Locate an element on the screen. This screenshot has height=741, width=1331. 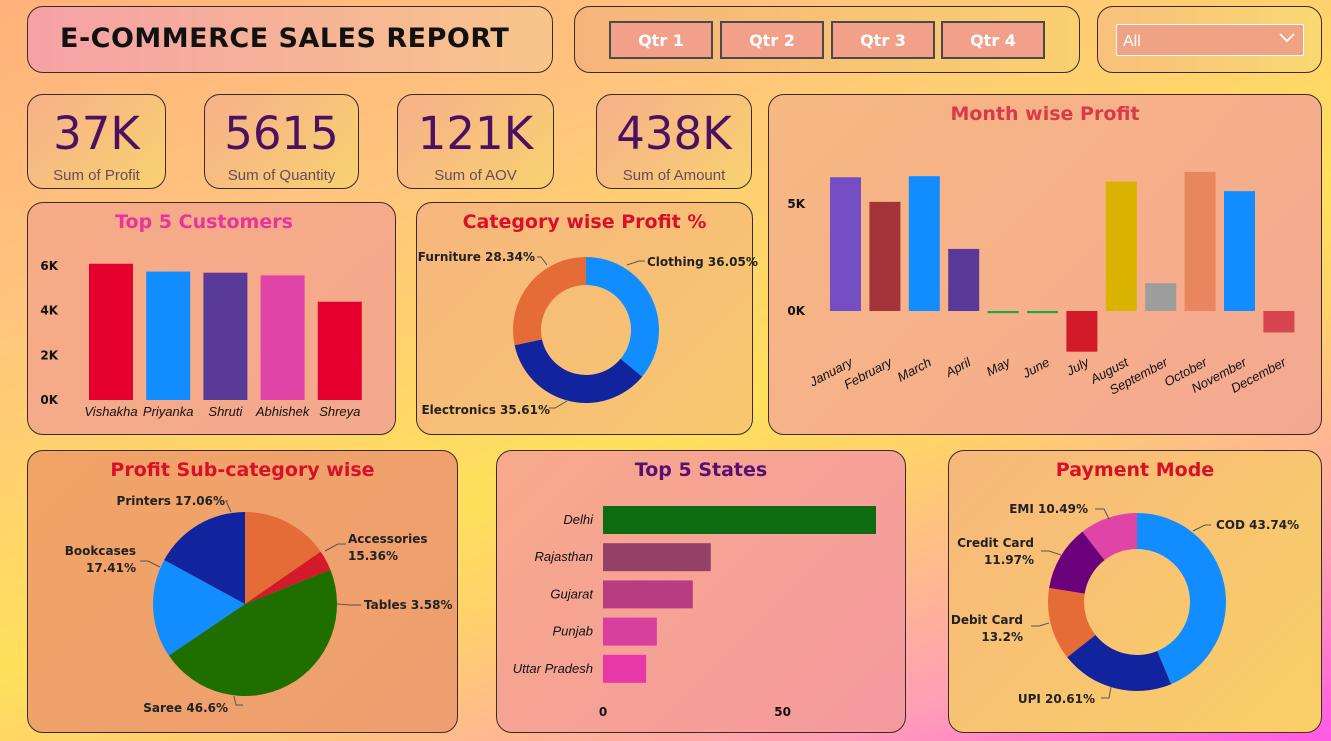
filter-dropdown: All is located at coordinates (1210, 40).